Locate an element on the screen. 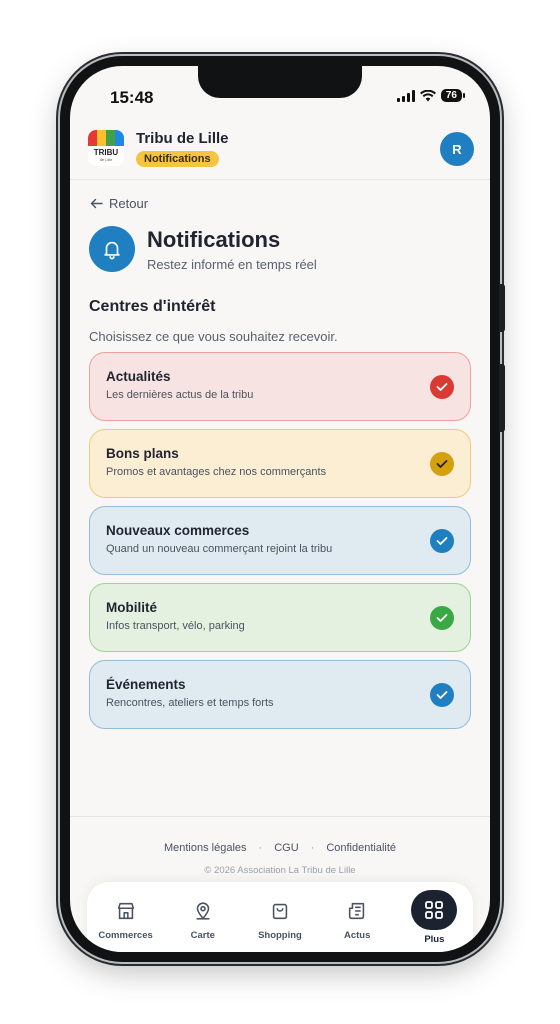  status-icons: 76 is located at coordinates (431, 95).